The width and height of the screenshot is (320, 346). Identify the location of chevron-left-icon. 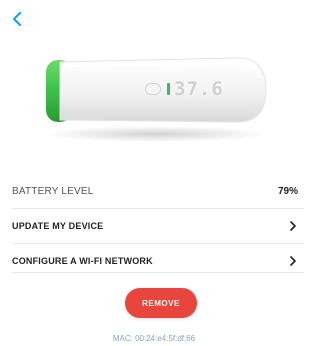
(17, 19).